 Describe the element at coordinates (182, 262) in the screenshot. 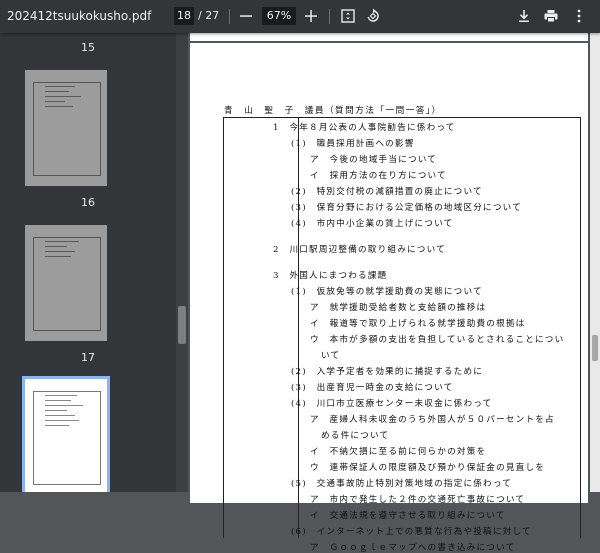

I see `sidebar-scrollbar-track` at that location.